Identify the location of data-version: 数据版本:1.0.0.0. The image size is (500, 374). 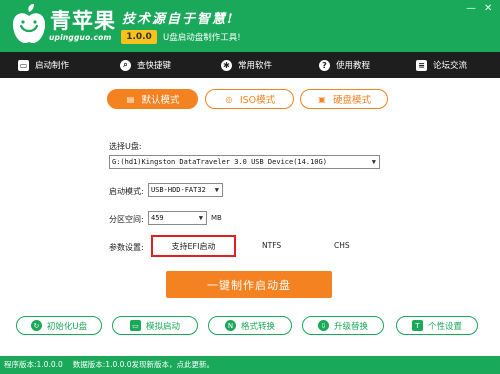
(102, 364).